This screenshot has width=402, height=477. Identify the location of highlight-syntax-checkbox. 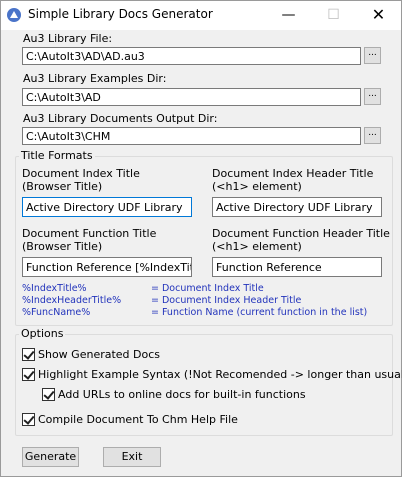
(28, 374).